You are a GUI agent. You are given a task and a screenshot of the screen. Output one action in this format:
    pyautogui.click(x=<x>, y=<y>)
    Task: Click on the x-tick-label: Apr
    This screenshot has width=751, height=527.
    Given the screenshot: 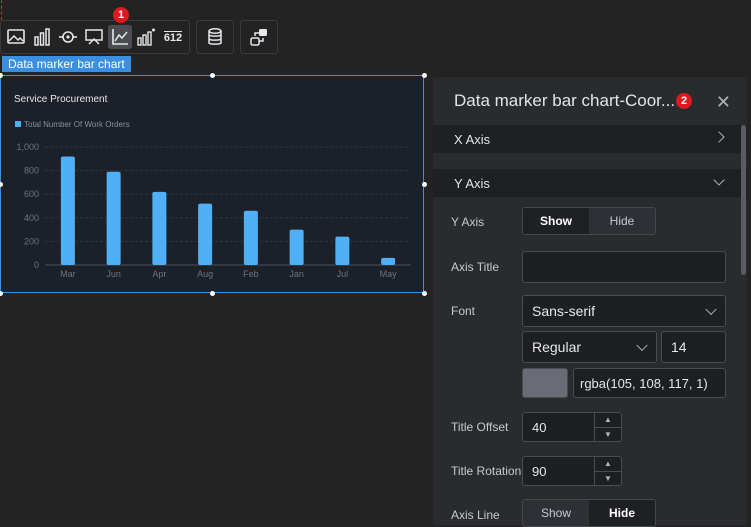 What is the action you would take?
    pyautogui.click(x=159, y=274)
    